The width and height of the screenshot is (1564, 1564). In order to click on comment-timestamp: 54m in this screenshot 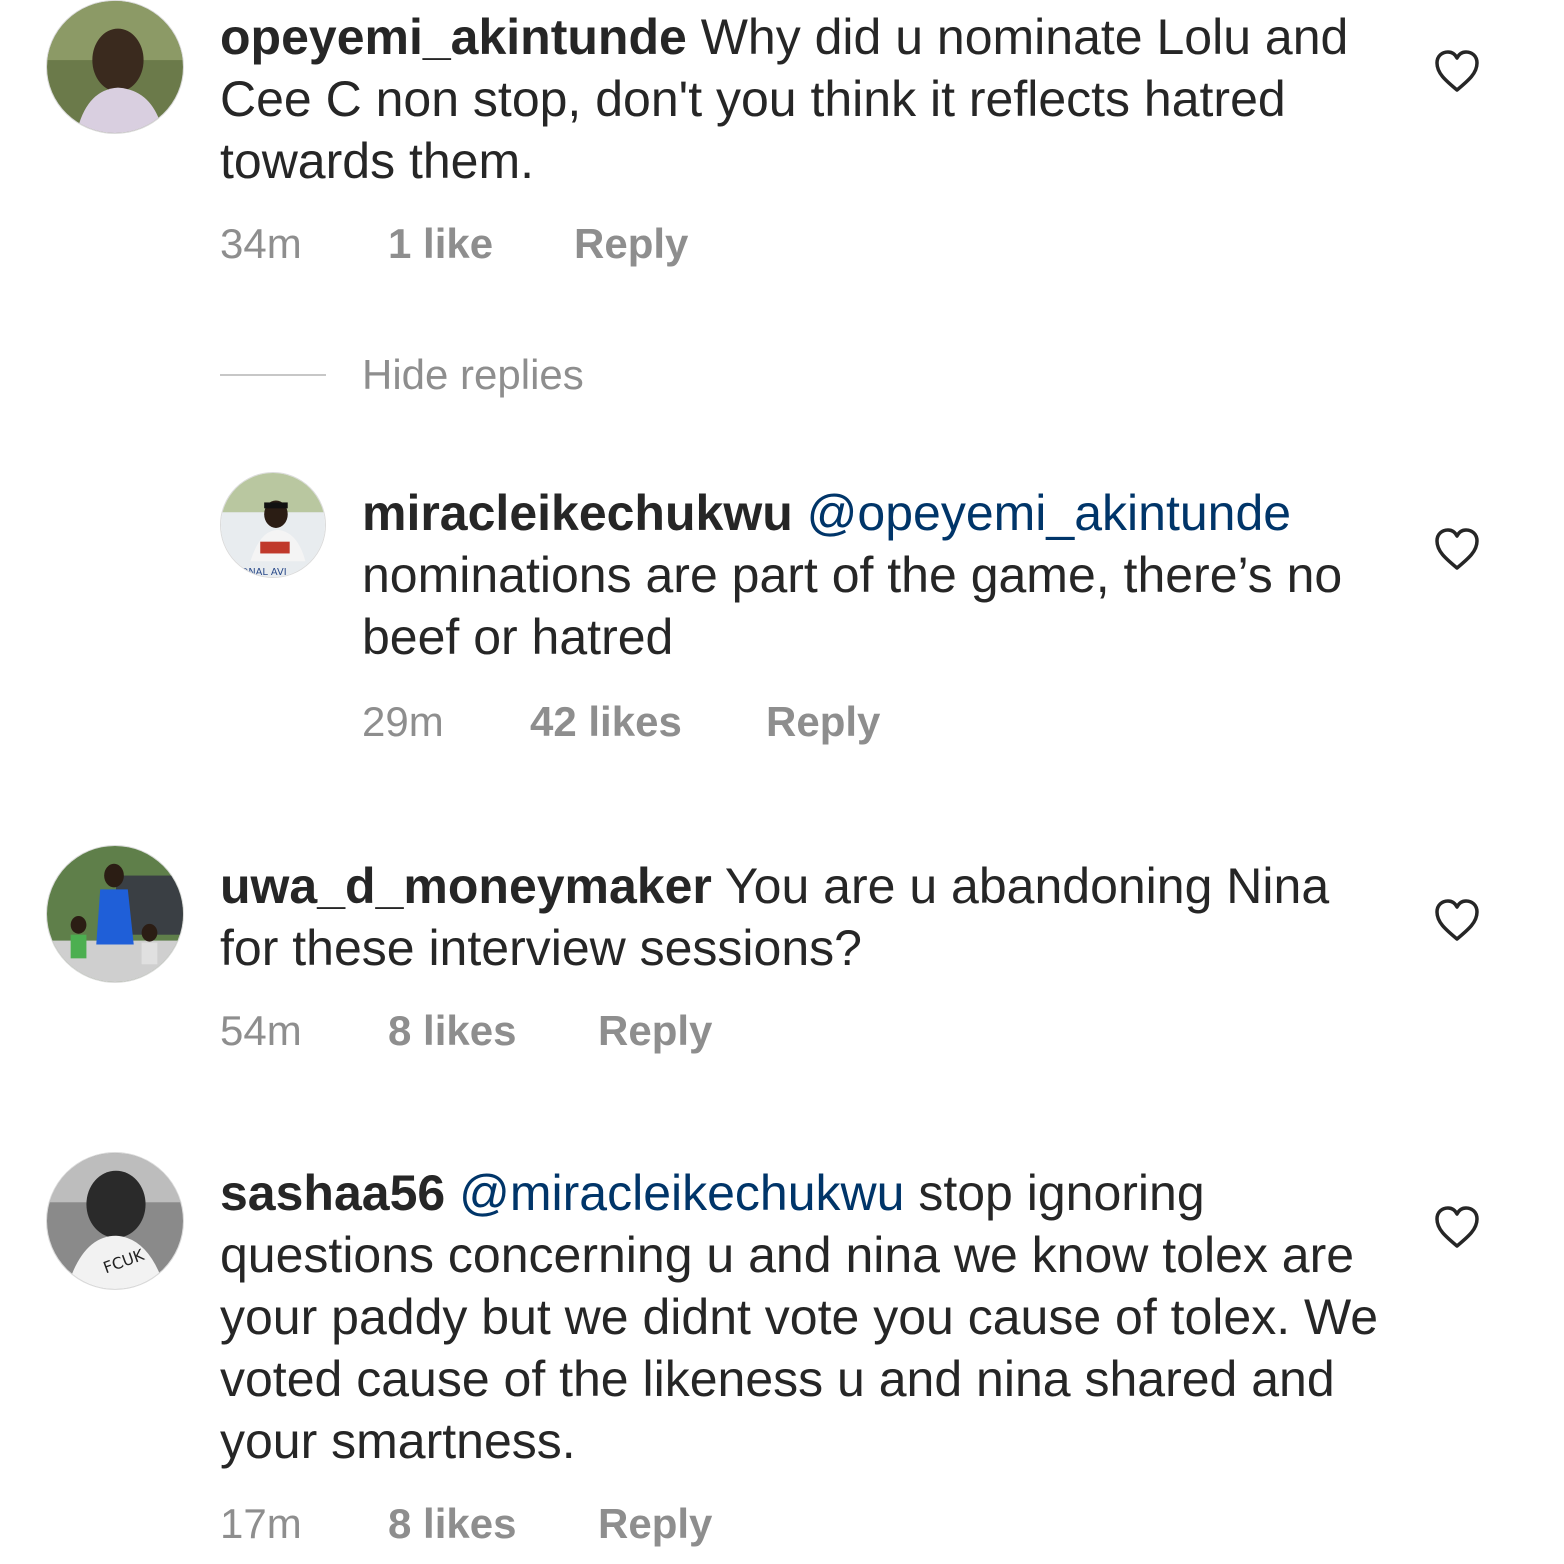, I will do `click(261, 1030)`.